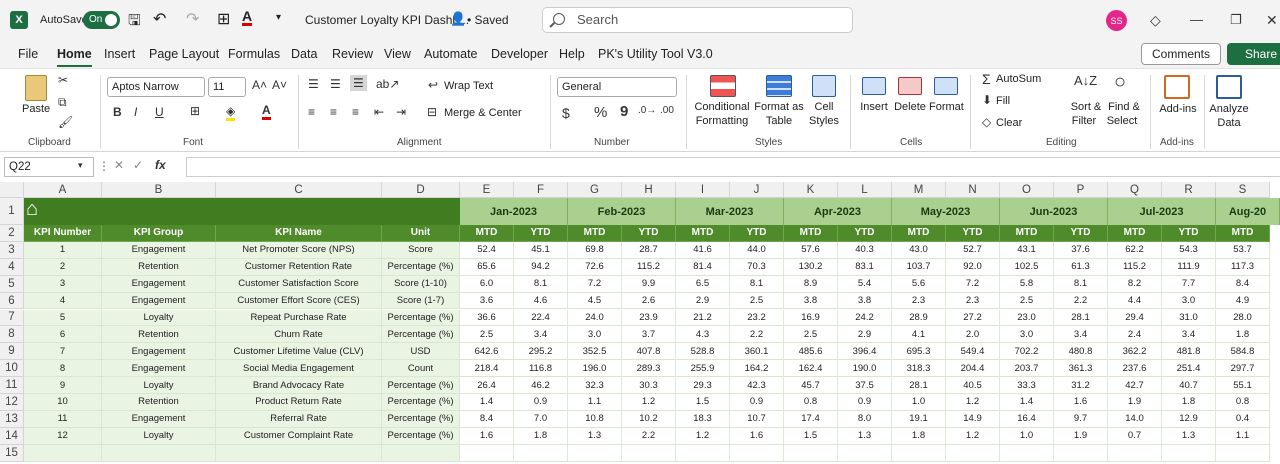 Image resolution: width=1280 pixels, height=464 pixels. What do you see at coordinates (159, 112) in the screenshot?
I see `underline-button: U` at bounding box center [159, 112].